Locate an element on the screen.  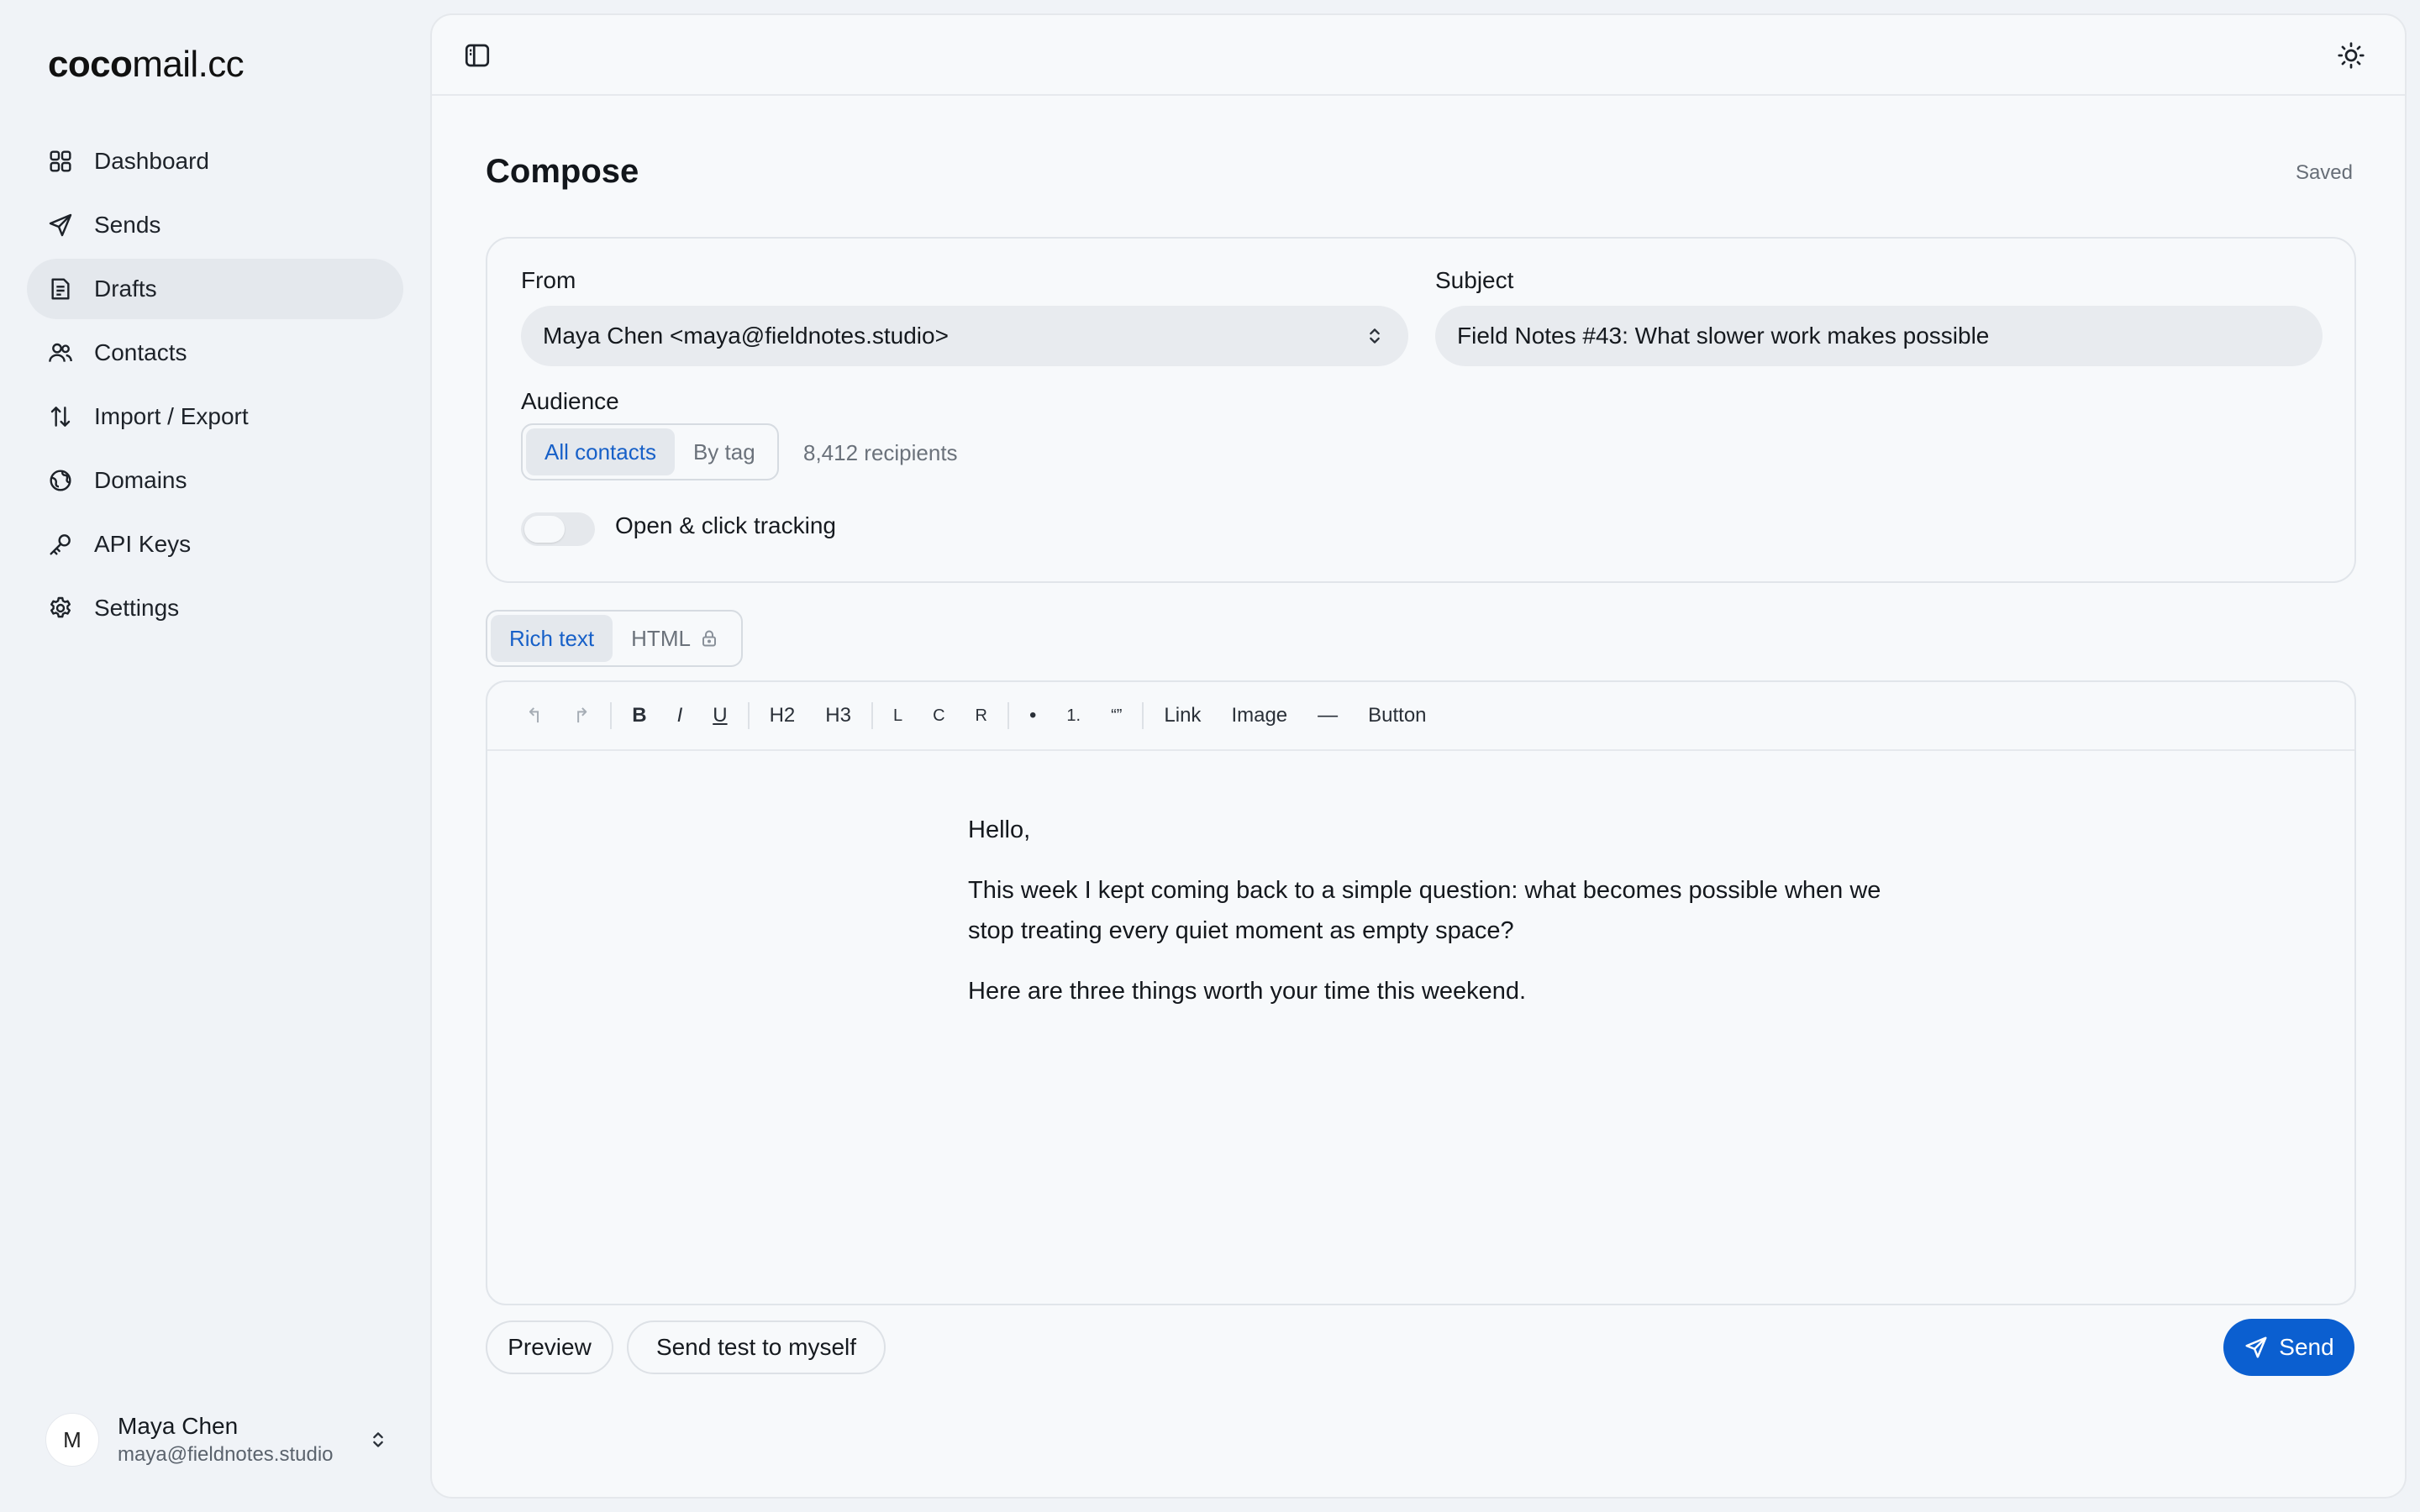
sidebar-item-label: API Keys is located at coordinates (143, 544).